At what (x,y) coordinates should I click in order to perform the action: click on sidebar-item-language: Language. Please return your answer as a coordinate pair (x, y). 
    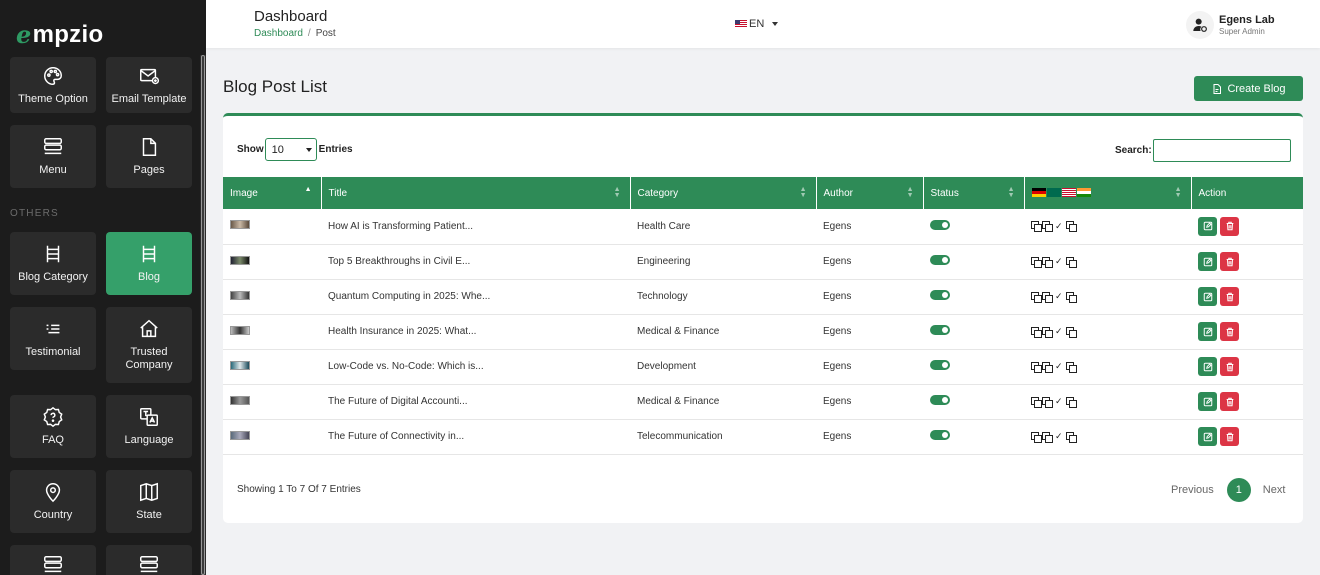
    Looking at the image, I should click on (149, 426).